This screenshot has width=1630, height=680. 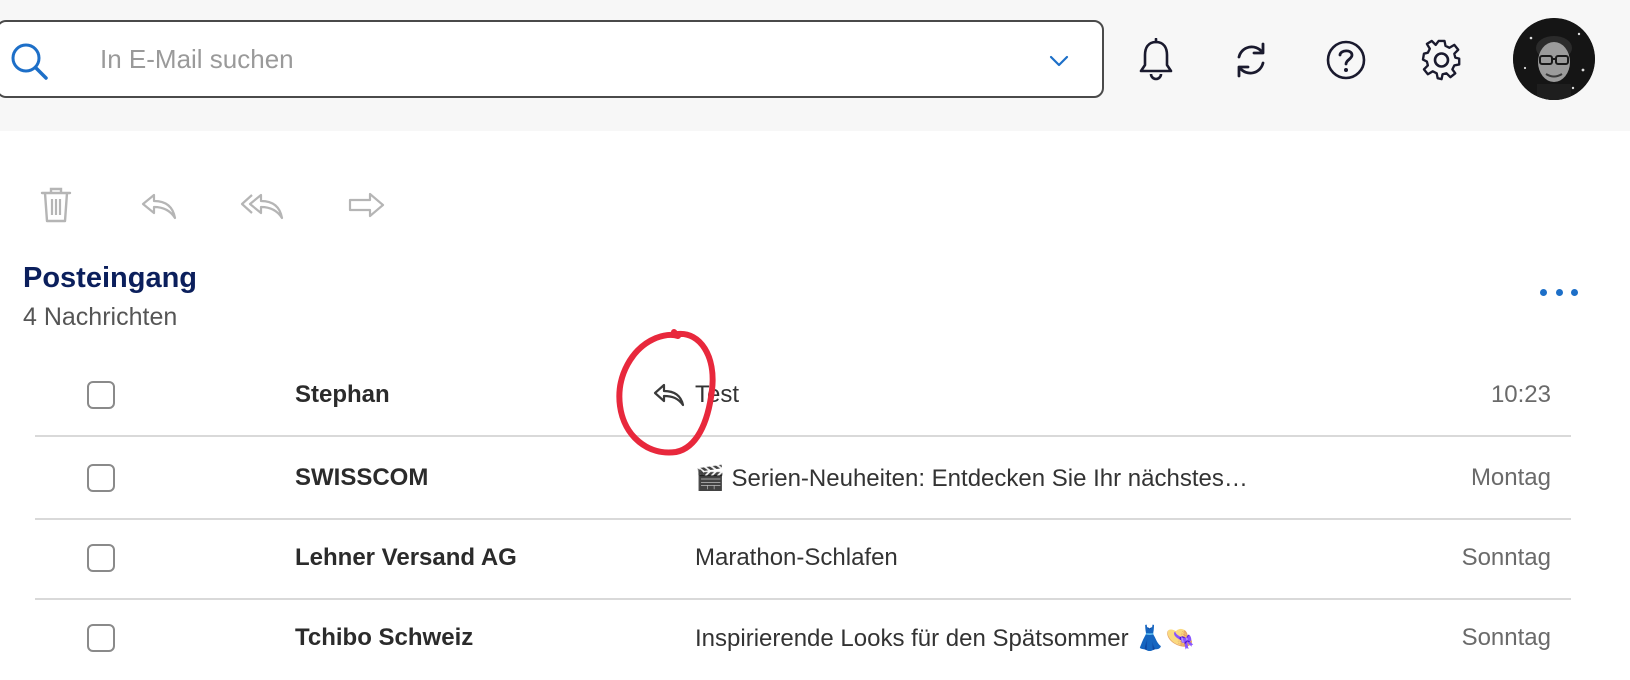 What do you see at coordinates (796, 557) in the screenshot?
I see `message-subject: Marathon-Schlafen` at bounding box center [796, 557].